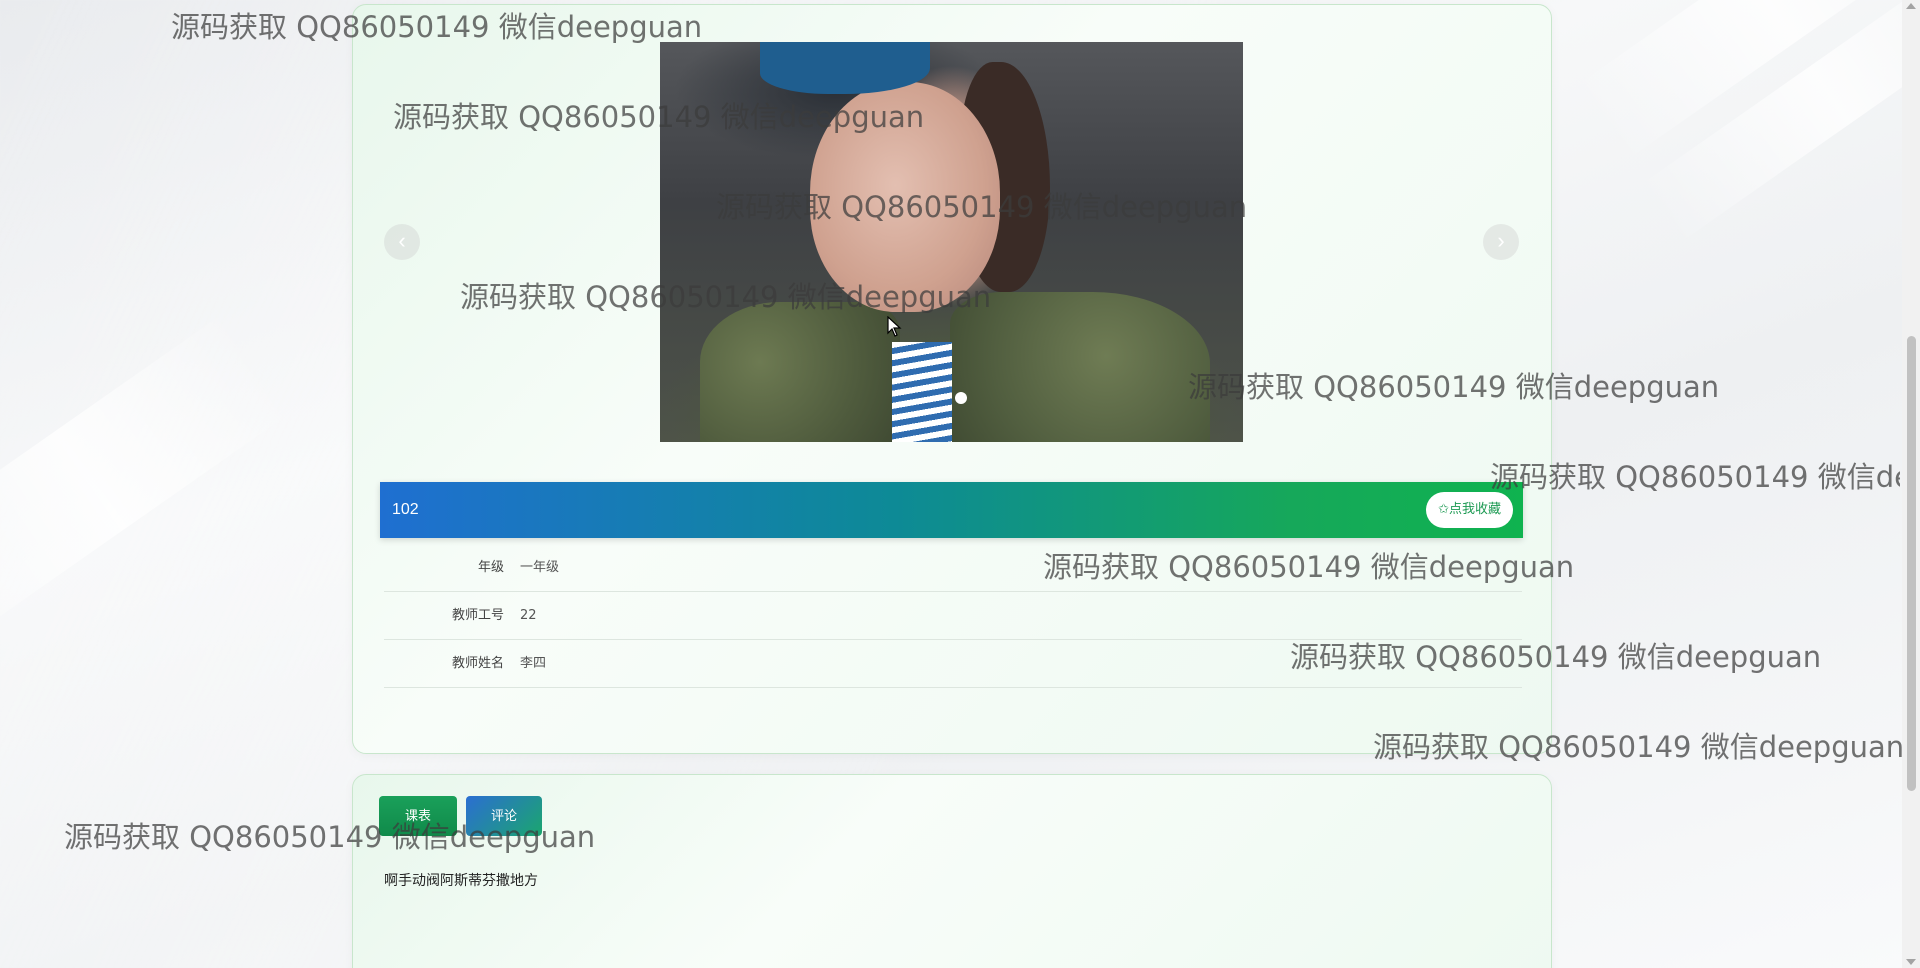  Describe the element at coordinates (490, 567) in the screenshot. I see `info-label: 年级` at that location.